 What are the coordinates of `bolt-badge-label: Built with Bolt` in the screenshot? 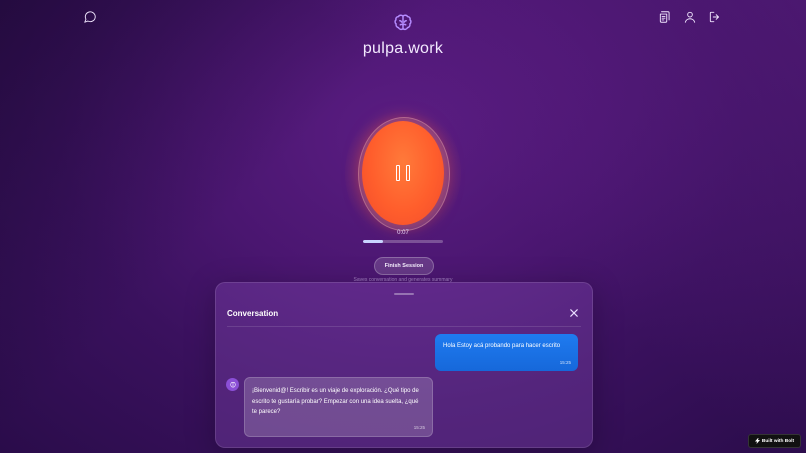 It's located at (778, 441).